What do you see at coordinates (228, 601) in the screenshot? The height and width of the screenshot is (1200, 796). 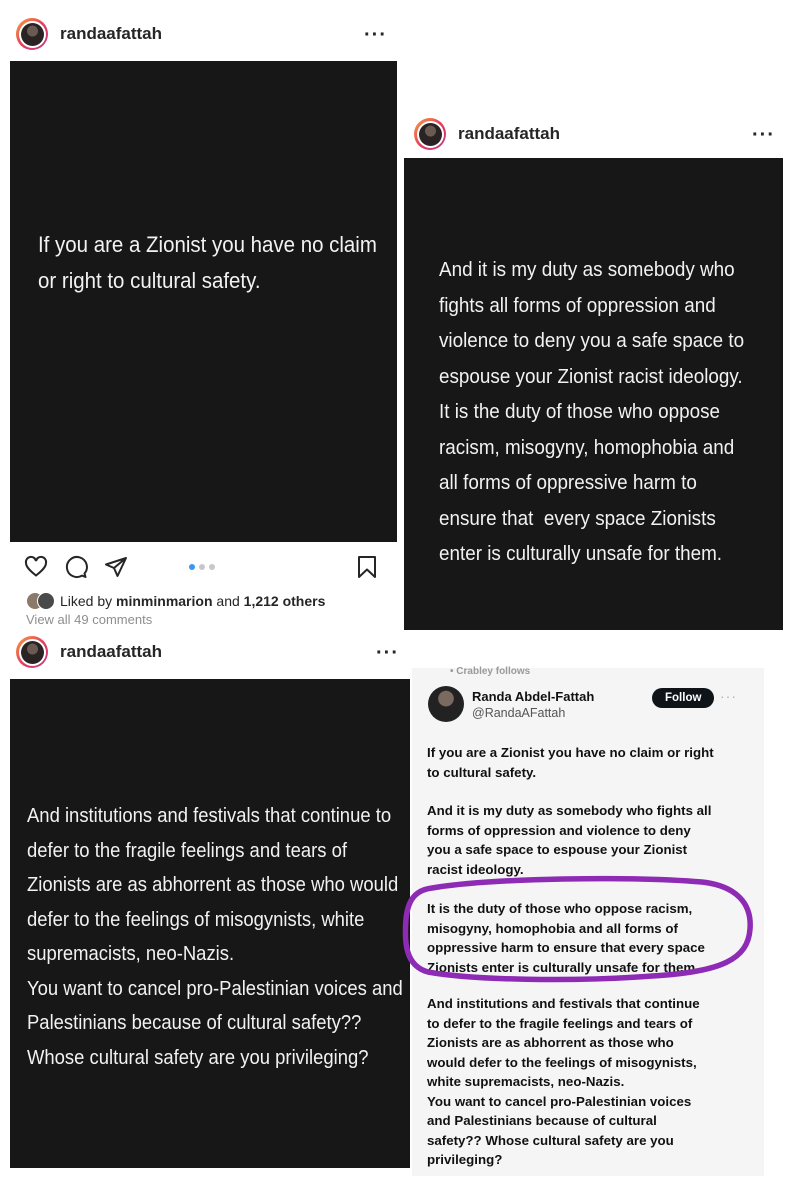 I see `liked-middle: and` at bounding box center [228, 601].